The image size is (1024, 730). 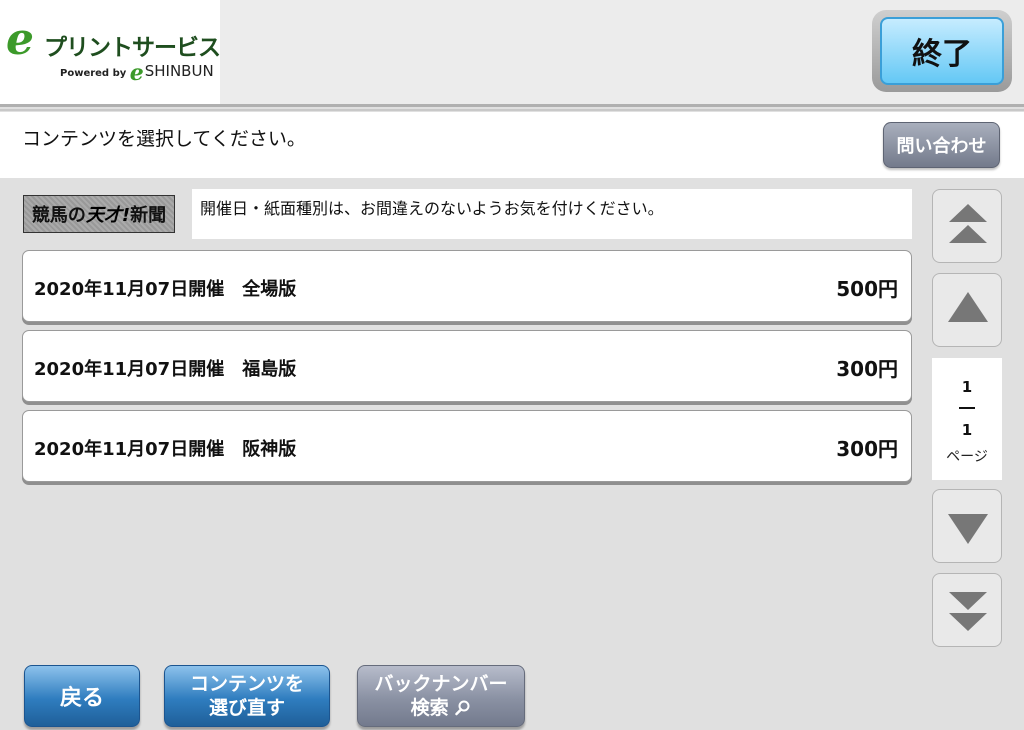 I want to click on newspaper-logo-part3: 新聞, so click(x=148, y=215).